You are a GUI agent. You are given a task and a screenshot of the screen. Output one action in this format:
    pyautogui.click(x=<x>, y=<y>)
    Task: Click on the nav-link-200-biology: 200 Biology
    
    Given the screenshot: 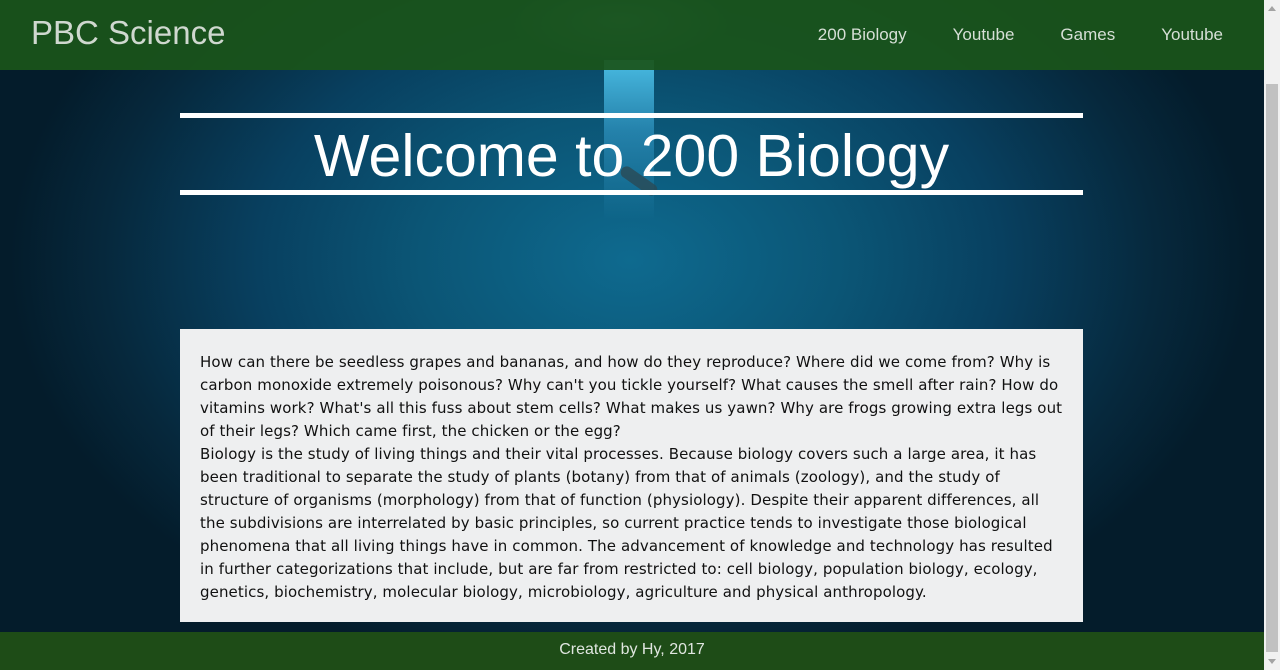 What is the action you would take?
    pyautogui.click(x=862, y=35)
    